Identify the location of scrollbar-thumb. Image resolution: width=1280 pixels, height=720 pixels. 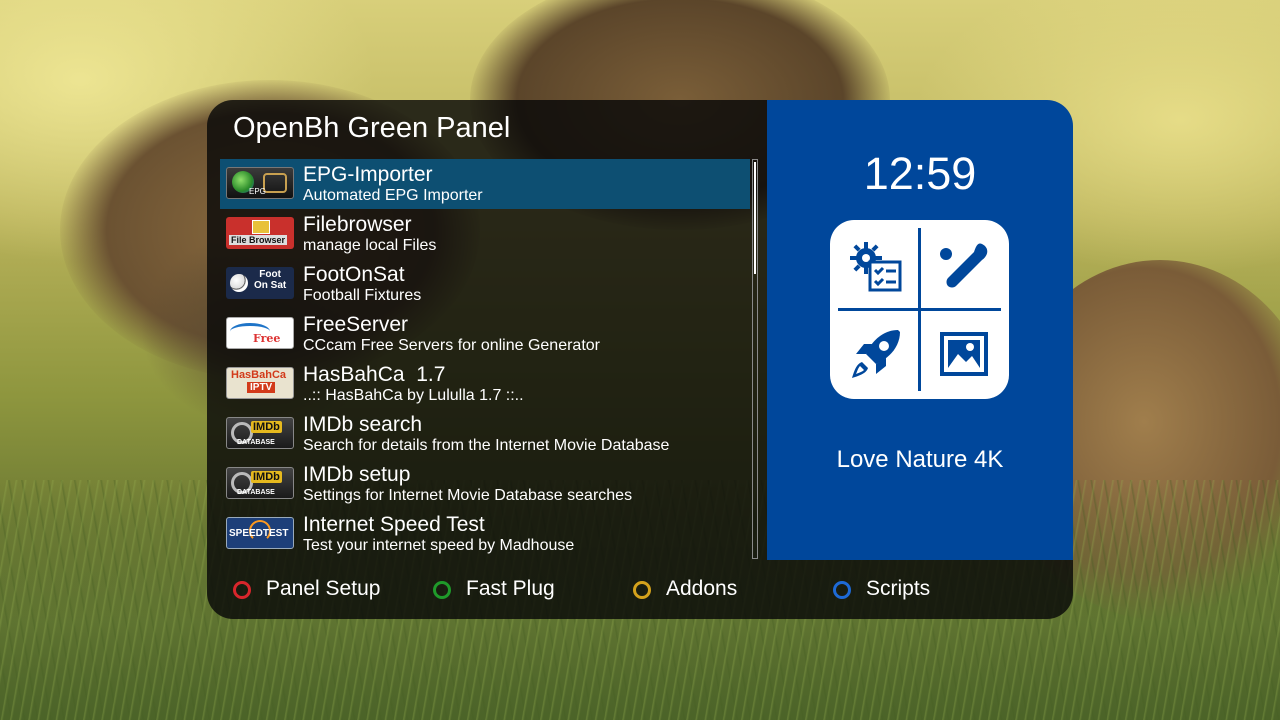
(755, 218).